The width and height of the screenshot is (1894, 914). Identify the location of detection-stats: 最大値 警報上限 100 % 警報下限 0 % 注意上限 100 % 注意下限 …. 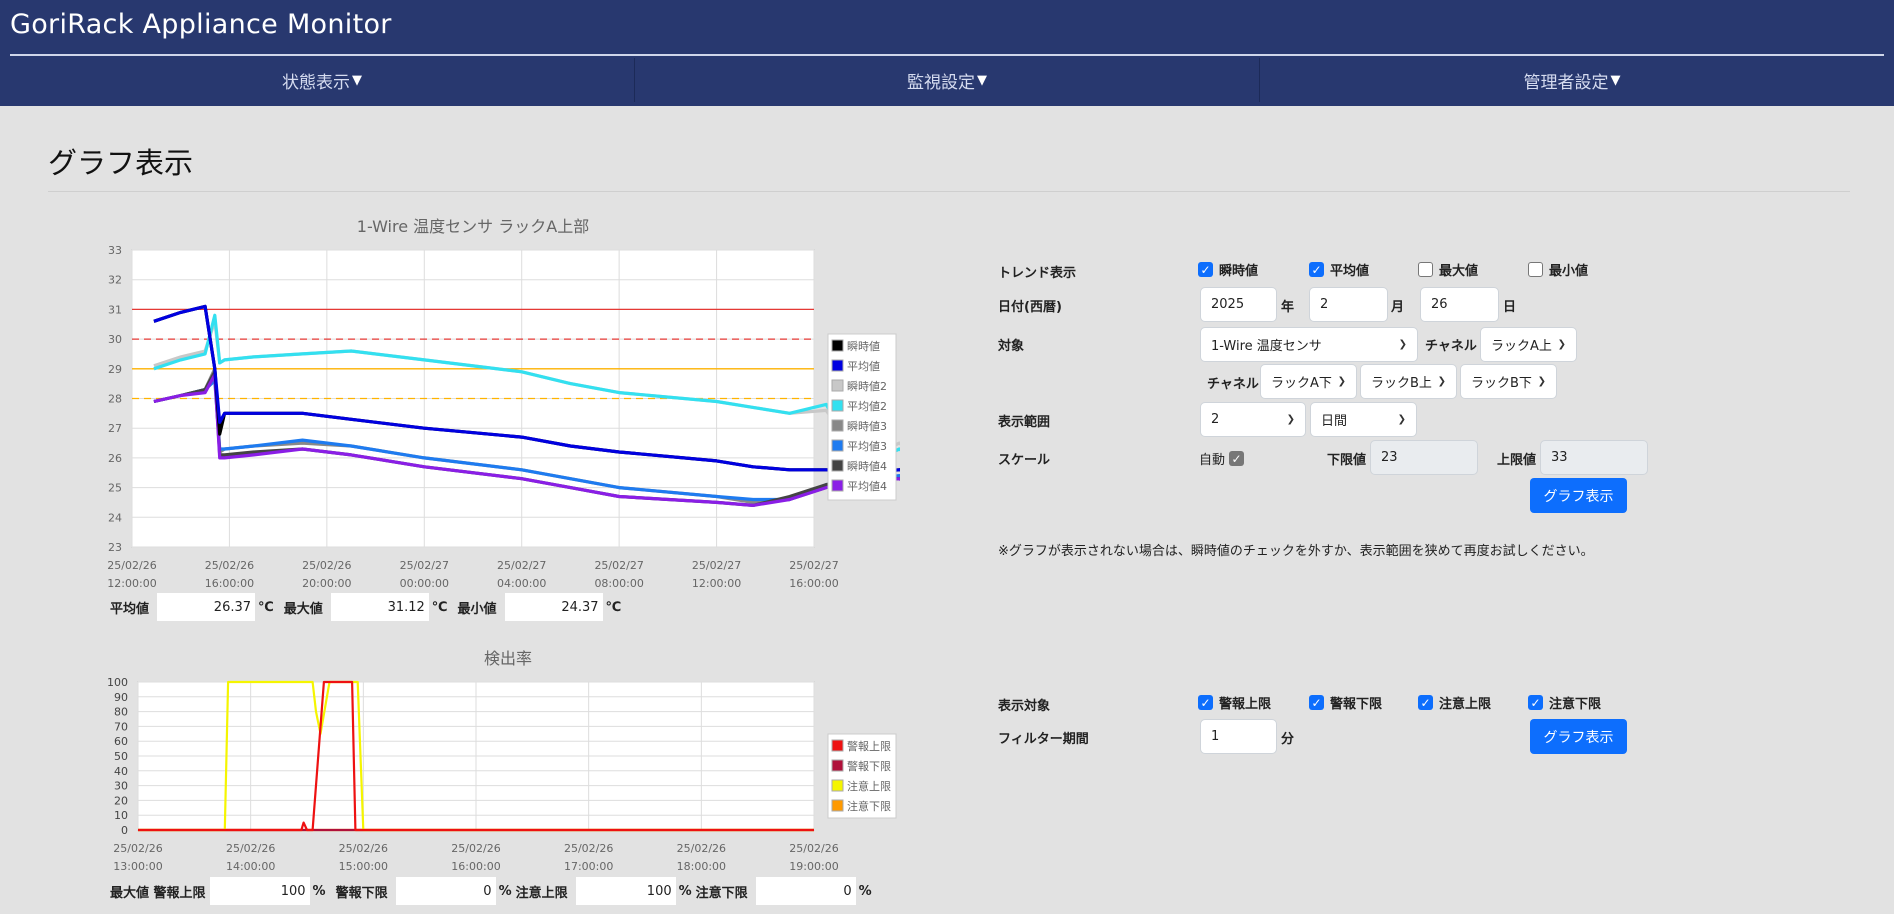
(493, 891).